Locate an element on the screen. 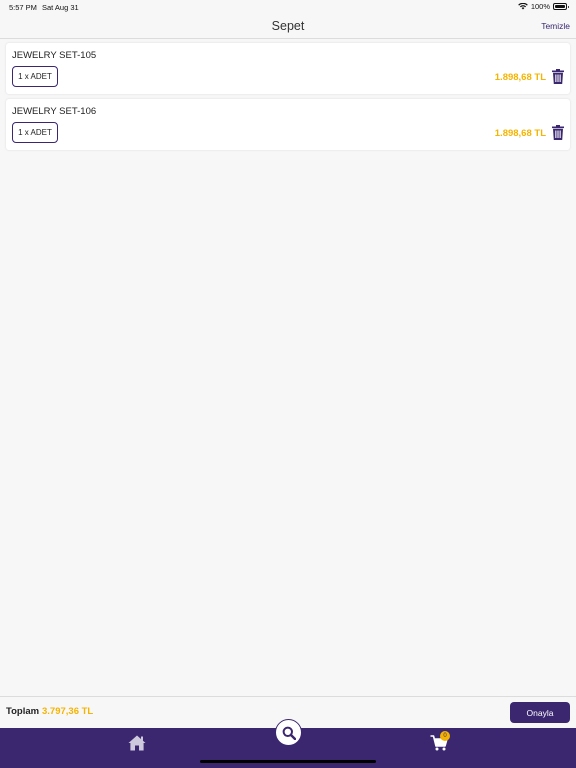 This screenshot has width=576, height=768. search-tab-button is located at coordinates (288, 732).